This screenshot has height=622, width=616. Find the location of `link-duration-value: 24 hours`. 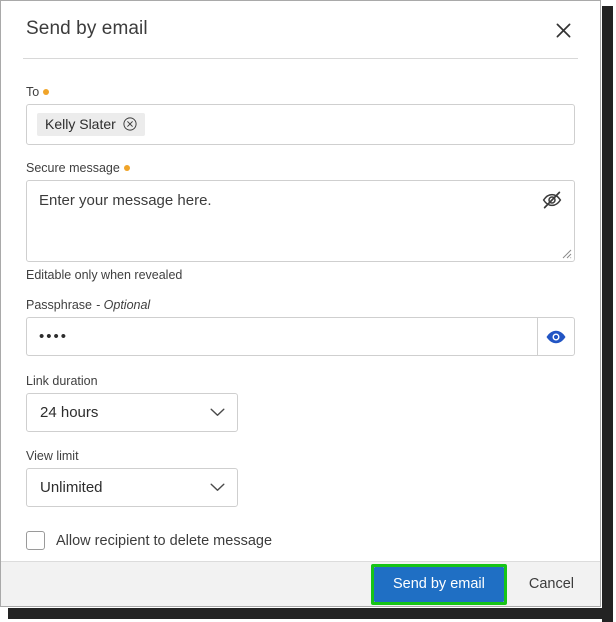

link-duration-value: 24 hours is located at coordinates (69, 412).